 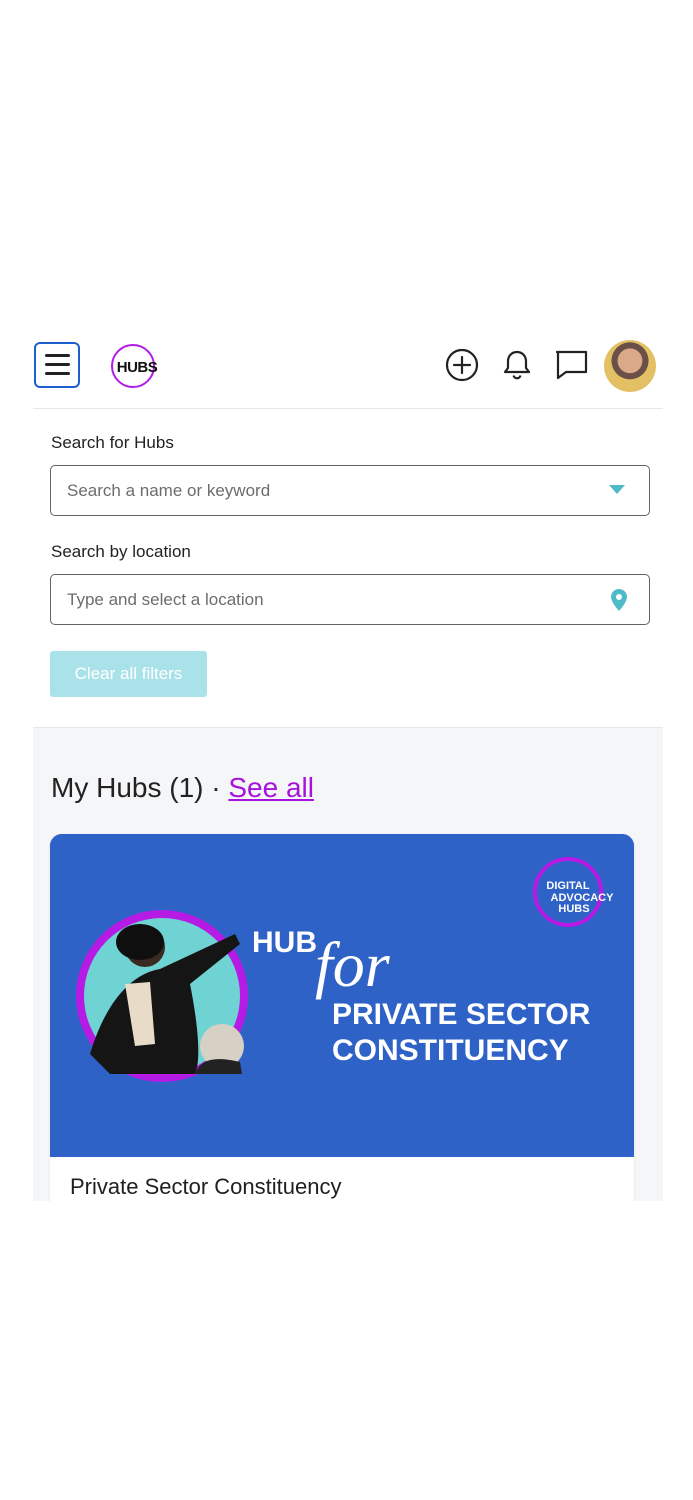 I want to click on menu-button, so click(x=57, y=365).